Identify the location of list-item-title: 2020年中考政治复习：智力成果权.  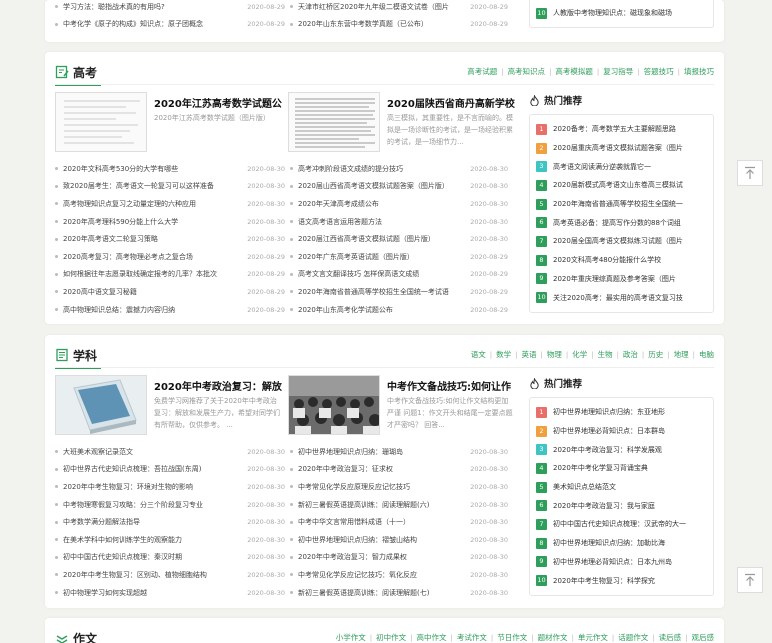
(384, 557).